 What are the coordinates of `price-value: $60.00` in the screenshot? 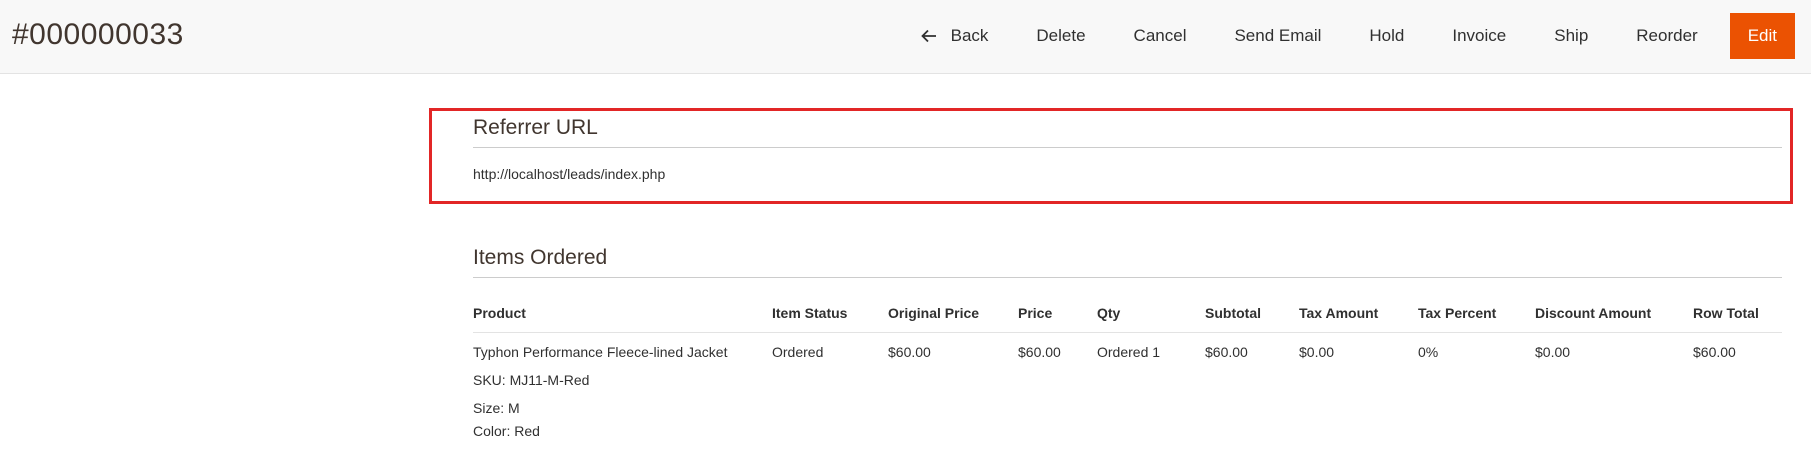 It's located at (1039, 352).